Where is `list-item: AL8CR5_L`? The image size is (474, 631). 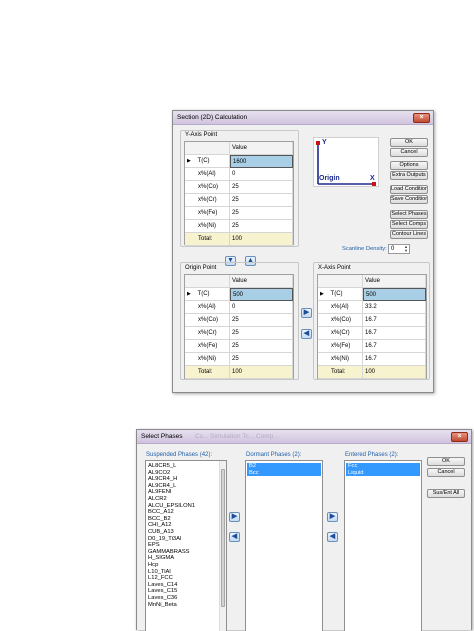
list-item: AL8CR5_L is located at coordinates (162, 466).